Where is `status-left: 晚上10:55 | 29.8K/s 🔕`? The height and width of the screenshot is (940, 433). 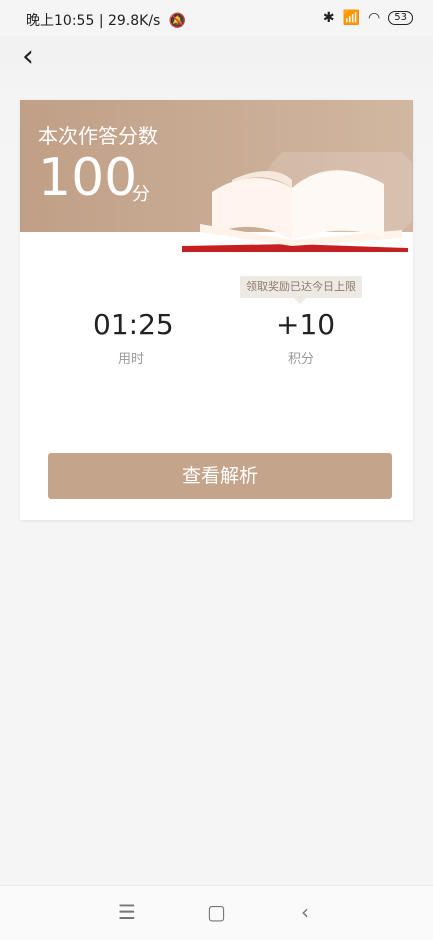 status-left: 晚上10:55 | 29.8K/s 🔕 is located at coordinates (106, 20).